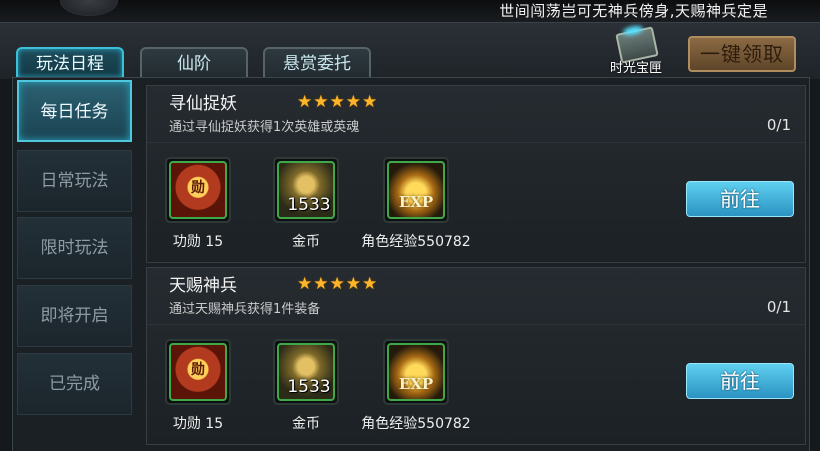 Image resolution: width=820 pixels, height=451 pixels. Describe the element at coordinates (636, 51) in the screenshot. I see `treasure-box-button: 时光宝匣` at that location.